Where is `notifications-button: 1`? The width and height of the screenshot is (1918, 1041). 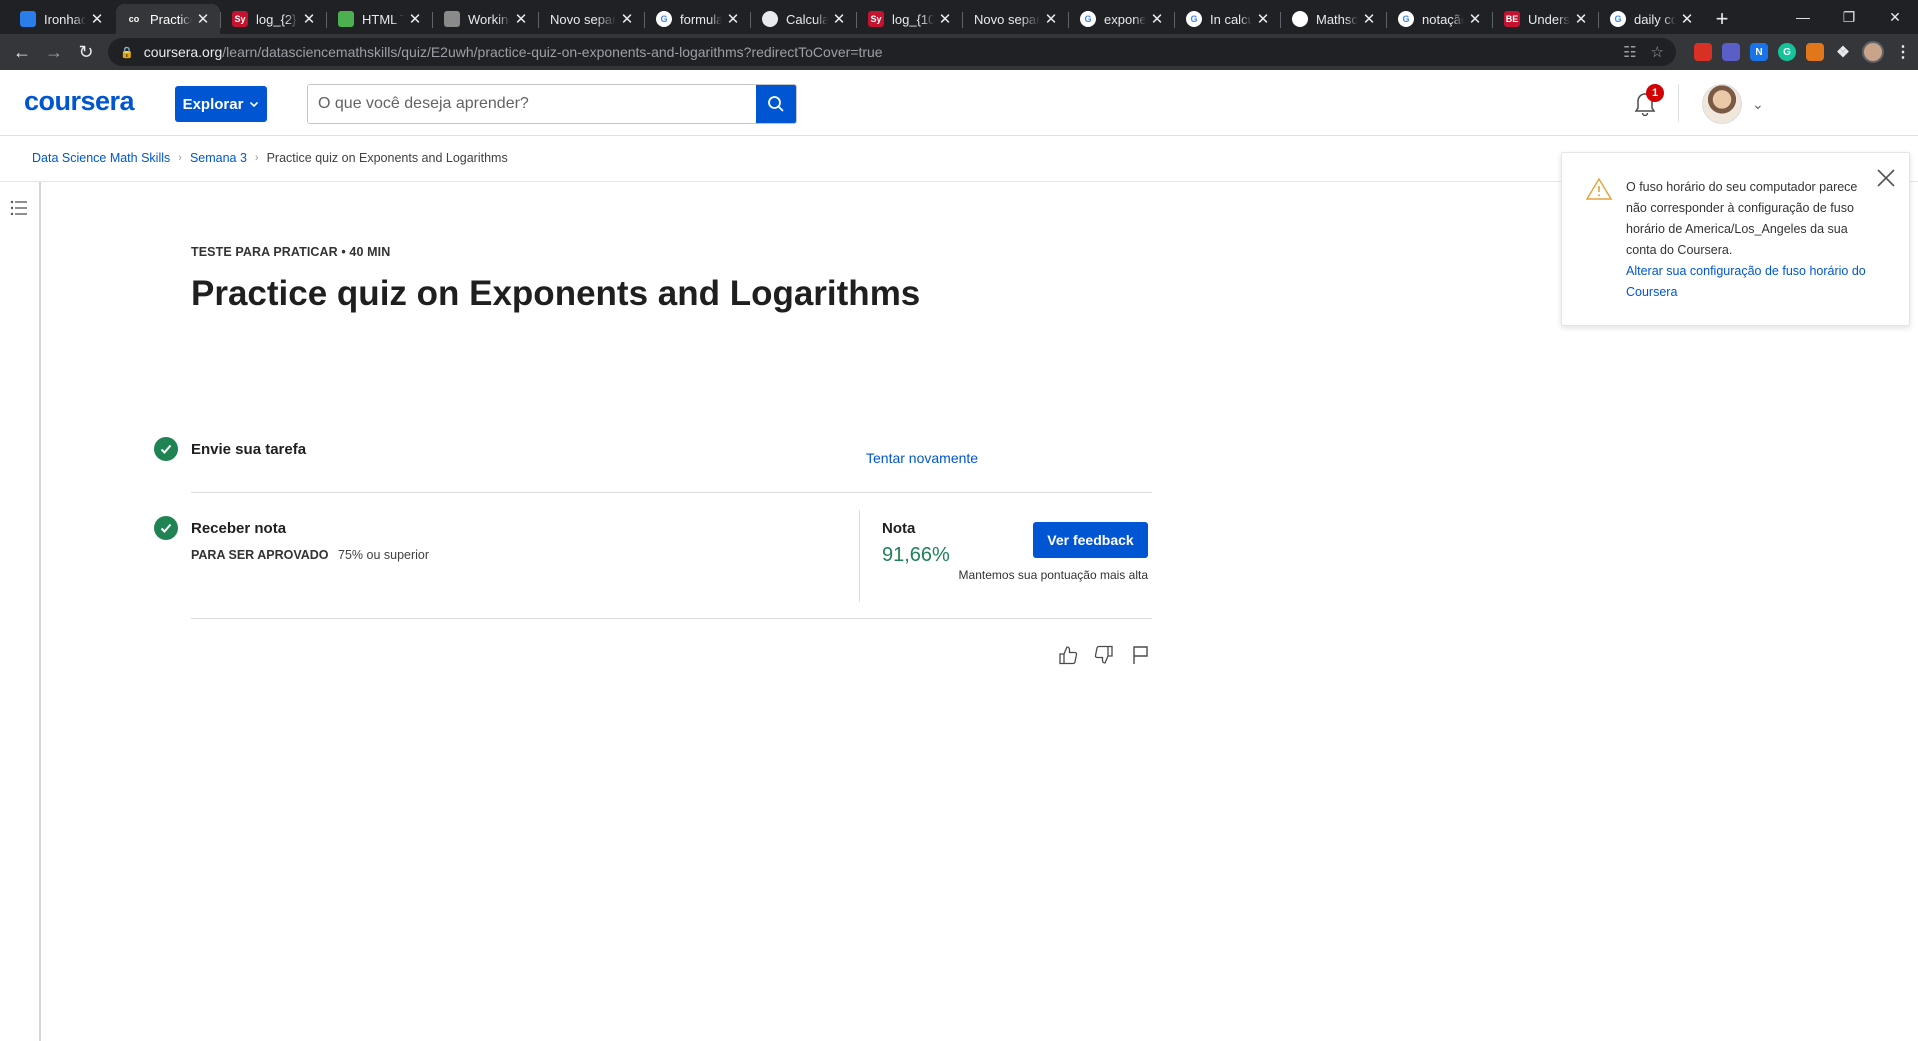 notifications-button: 1 is located at coordinates (1647, 101).